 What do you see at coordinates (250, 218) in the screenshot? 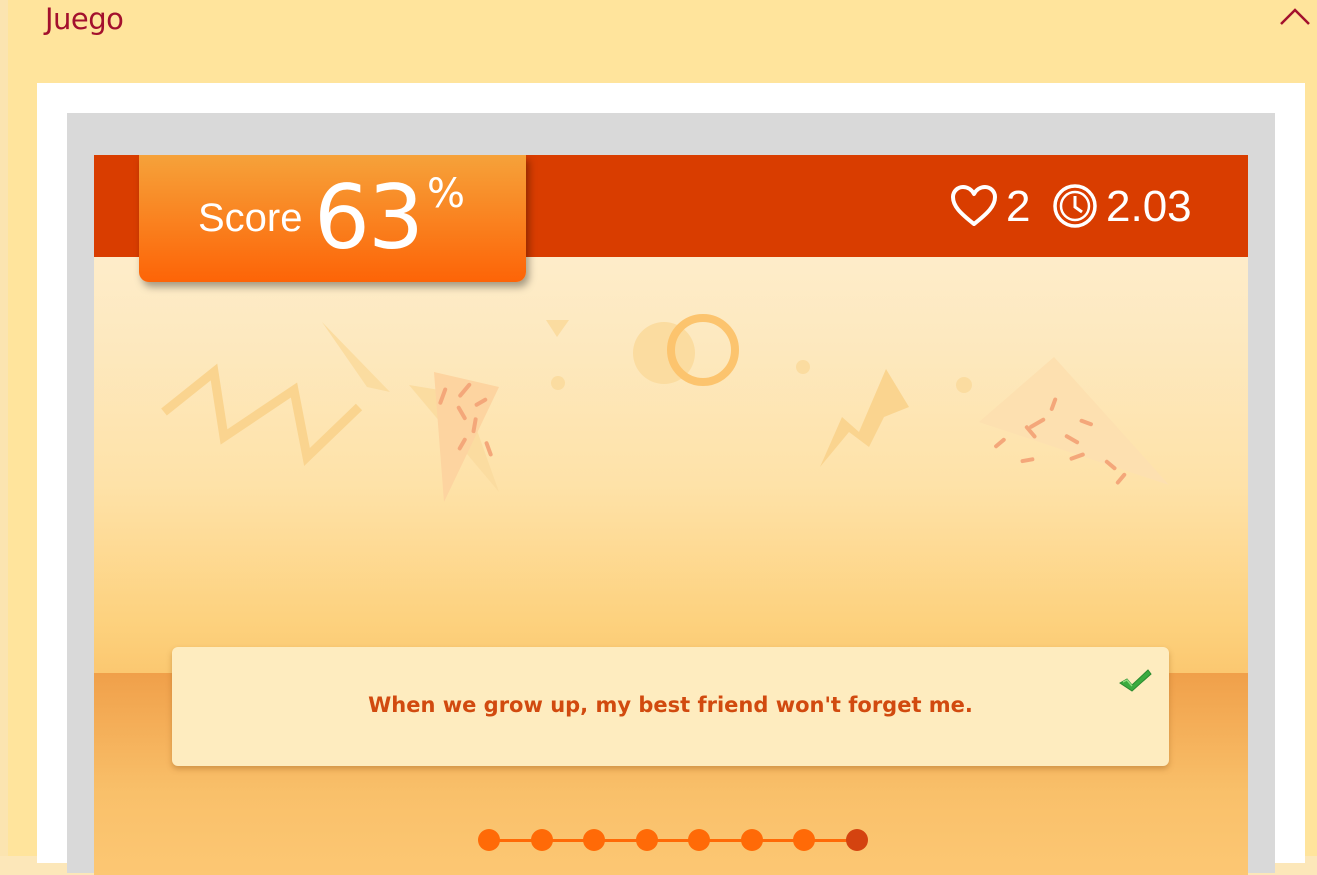
I see `score-label: Score` at bounding box center [250, 218].